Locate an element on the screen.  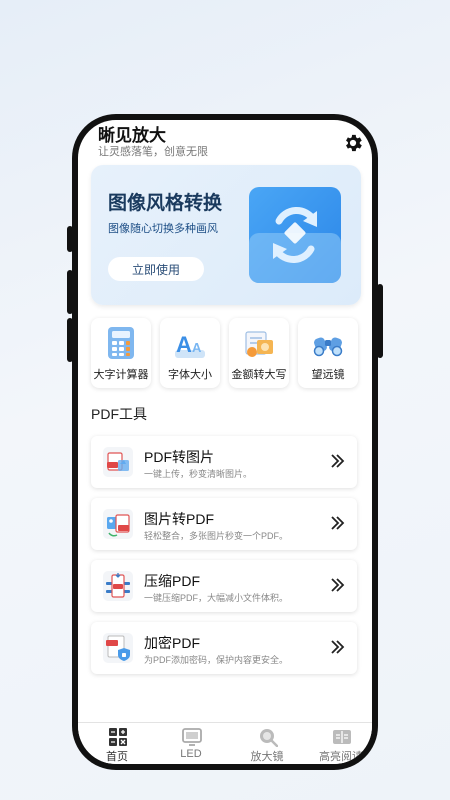
tab-label: 首页 is located at coordinates (117, 757).